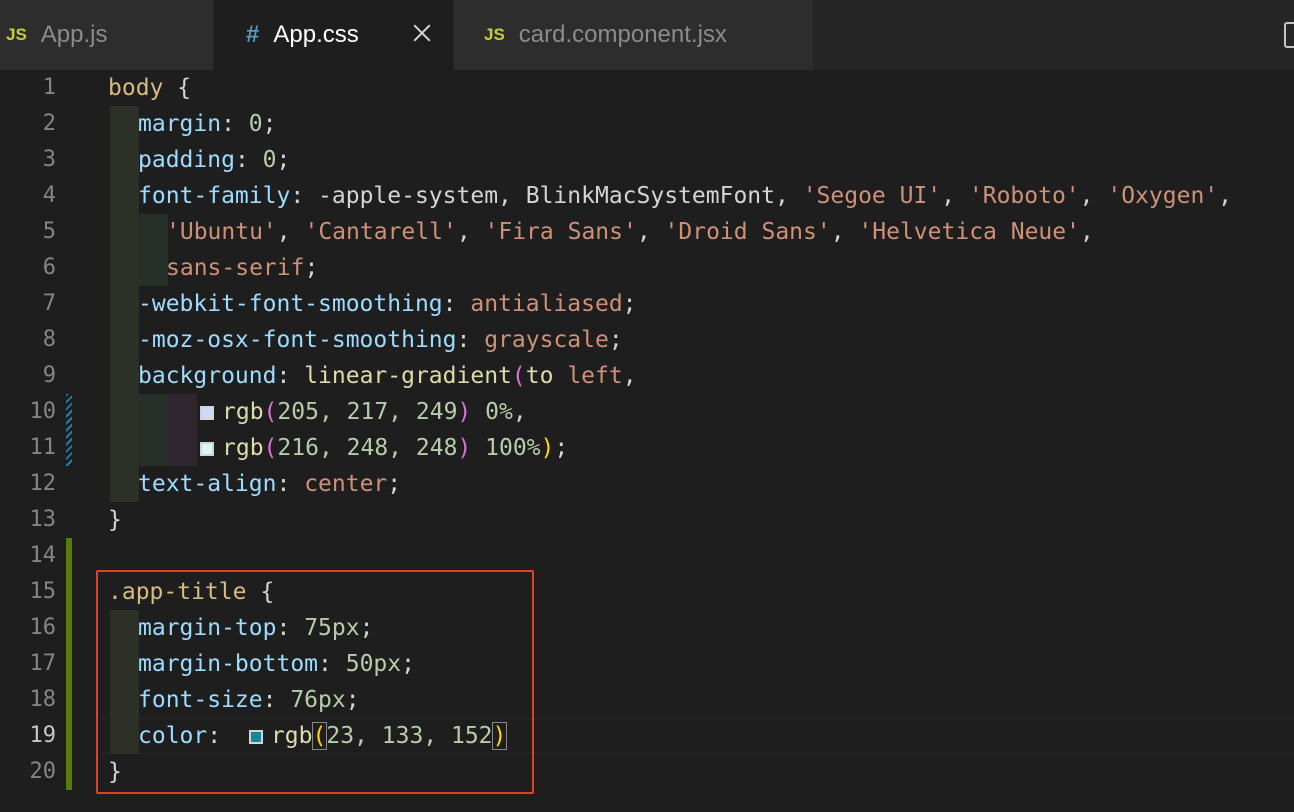 This screenshot has height=812, width=1294. I want to click on css-function: linear-gradient, so click(408, 376).